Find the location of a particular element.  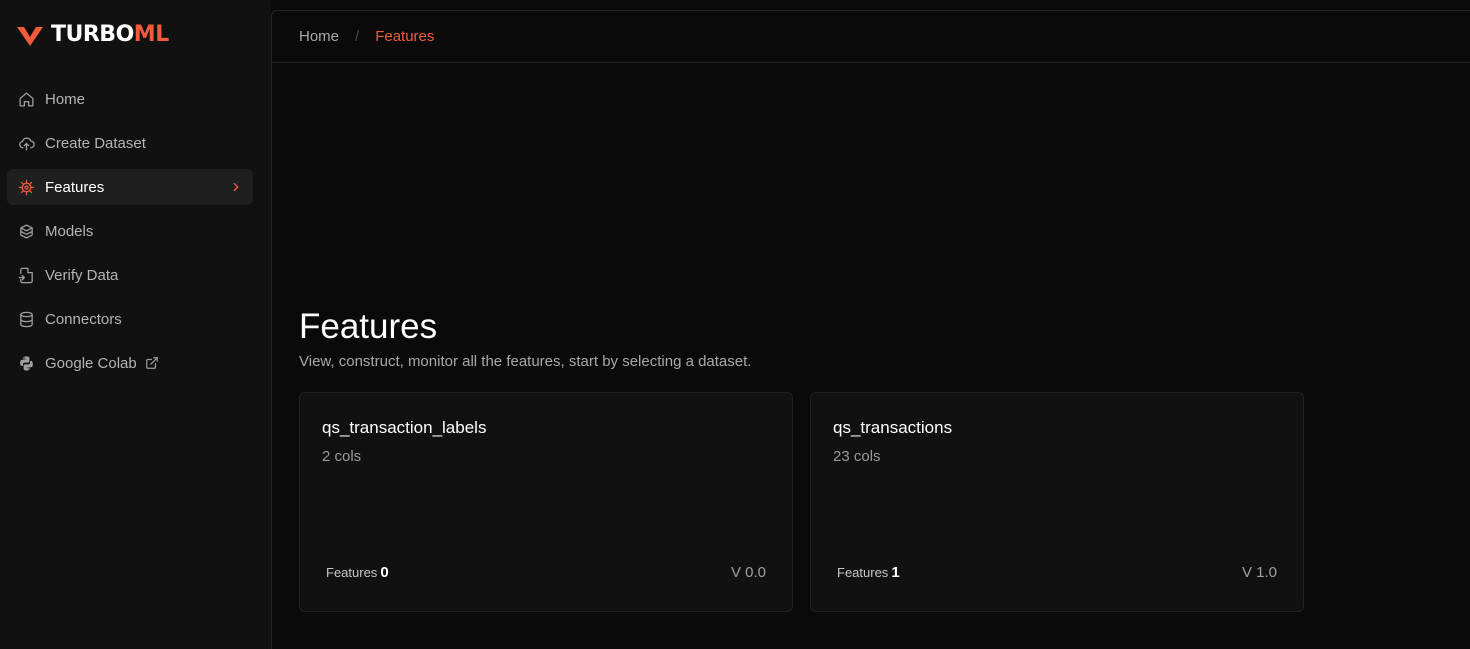

dataset-version: V 1.0 is located at coordinates (1259, 572).